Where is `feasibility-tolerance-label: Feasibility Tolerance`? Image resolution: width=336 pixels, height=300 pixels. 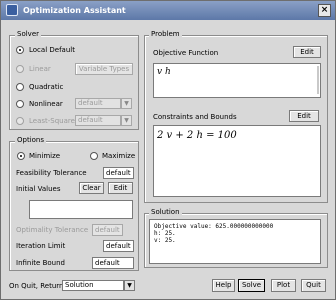 feasibility-tolerance-label: Feasibility Tolerance is located at coordinates (51, 173).